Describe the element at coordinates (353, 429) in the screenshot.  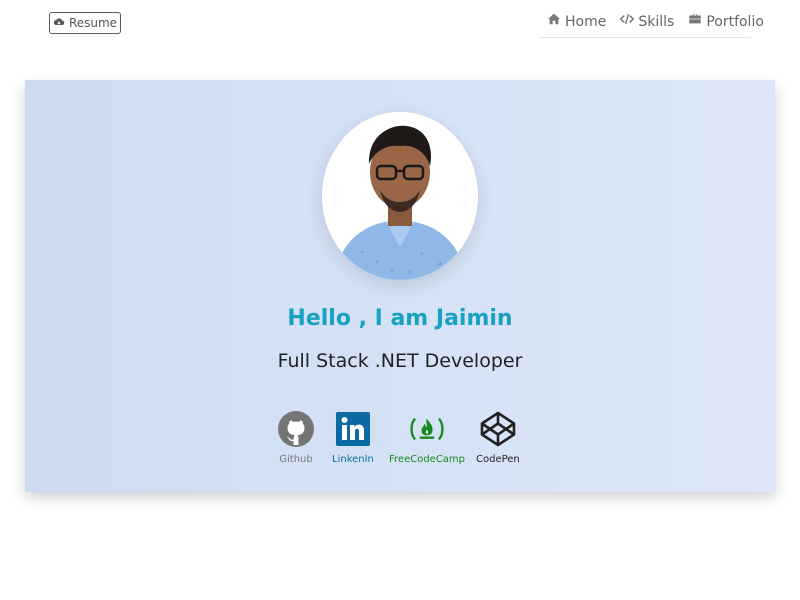
I see `linkedin-icon` at that location.